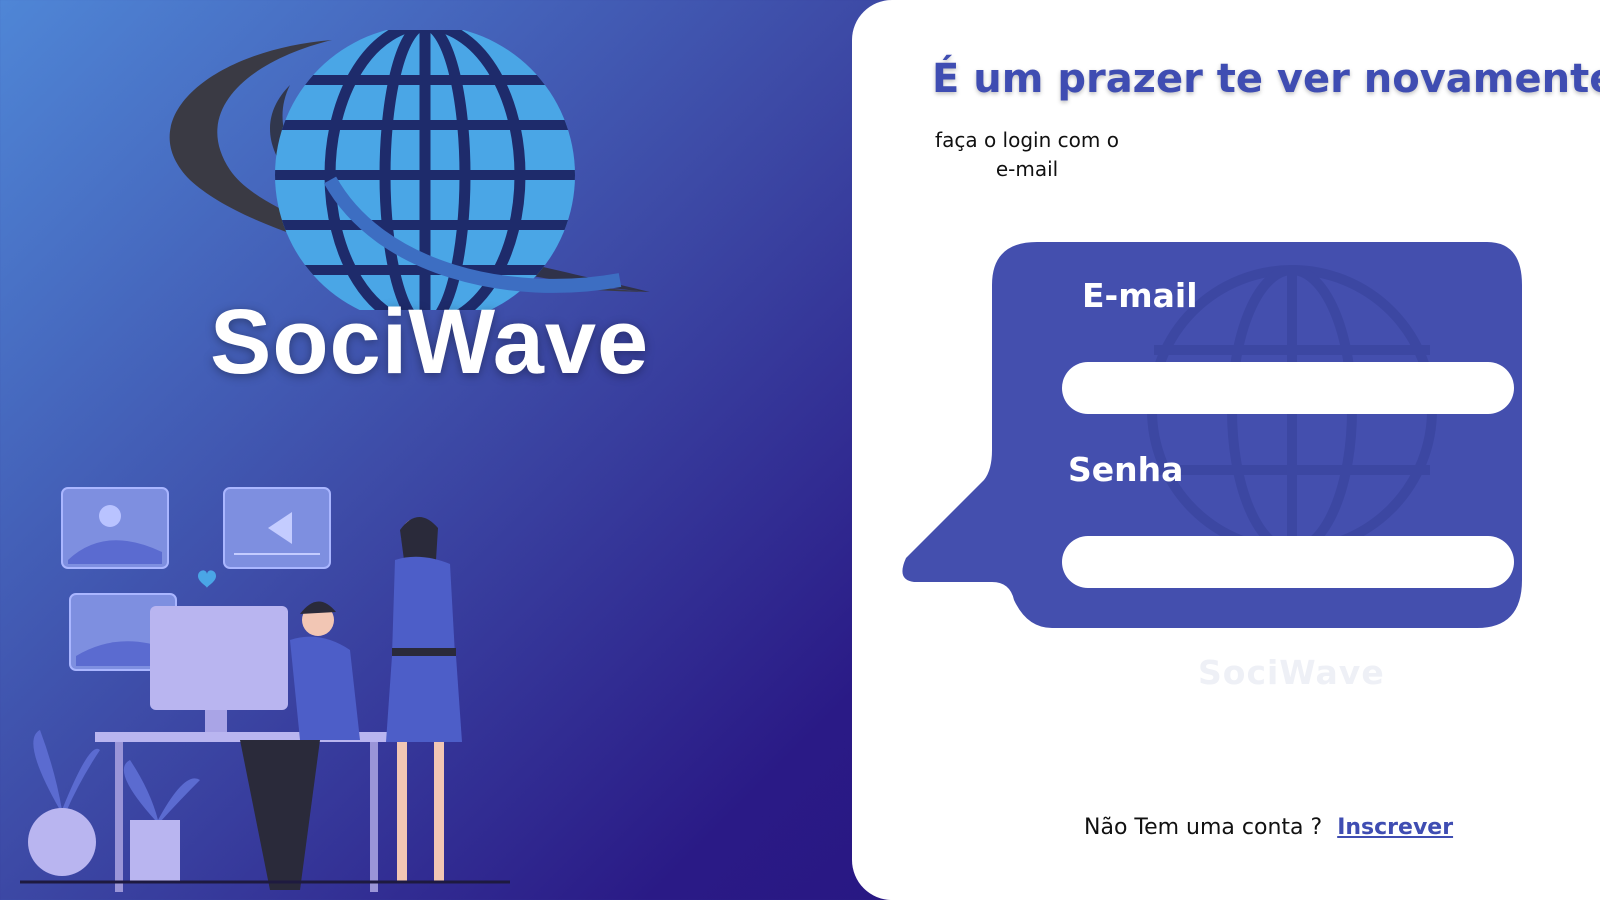  Describe the element at coordinates (1126, 469) in the screenshot. I see `password-label: Senha` at that location.